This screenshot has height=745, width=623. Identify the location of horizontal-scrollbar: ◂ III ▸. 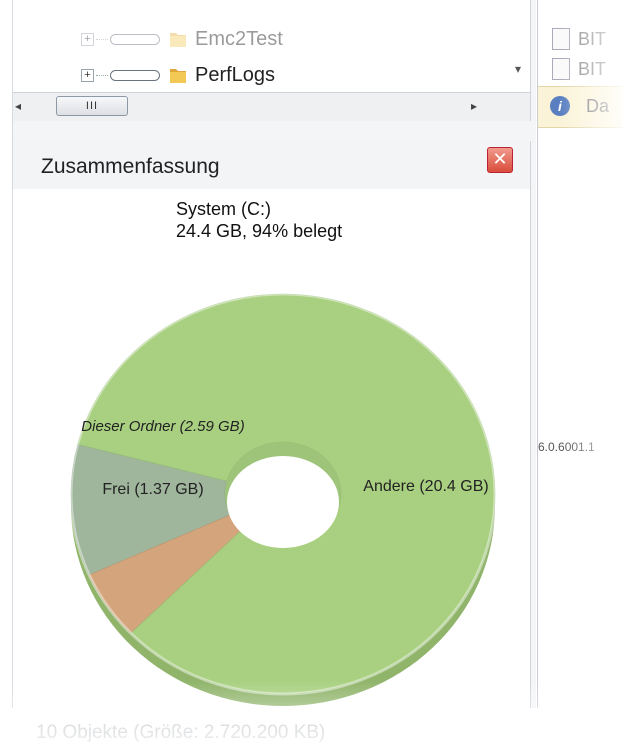
(272, 106).